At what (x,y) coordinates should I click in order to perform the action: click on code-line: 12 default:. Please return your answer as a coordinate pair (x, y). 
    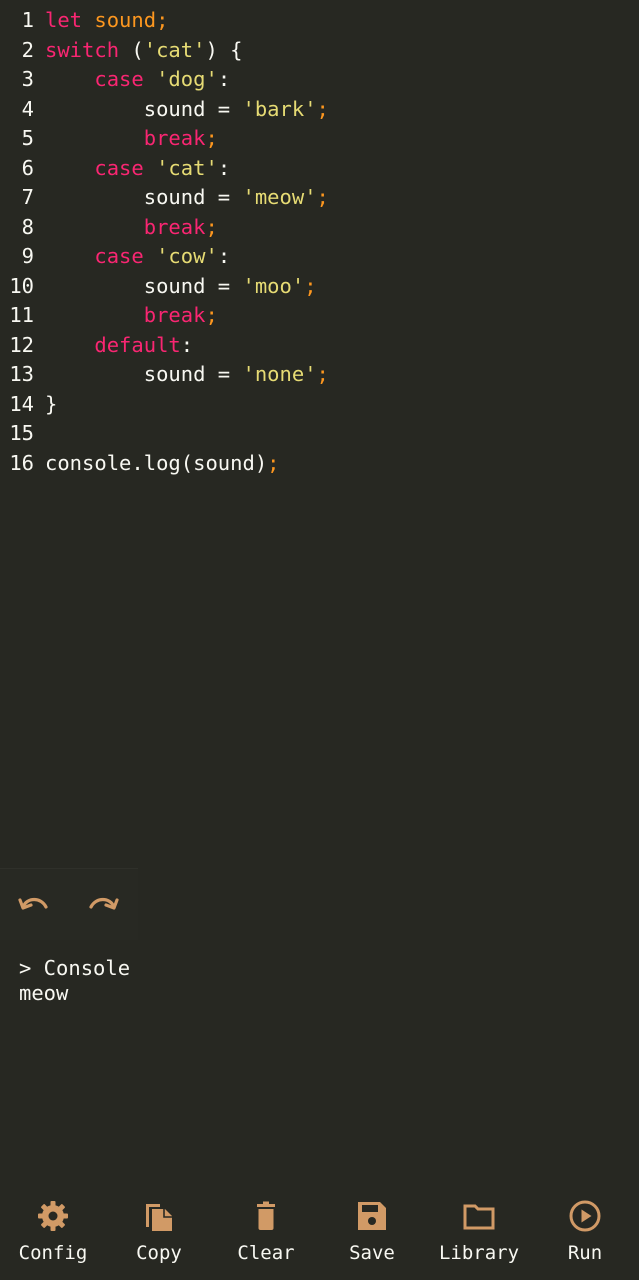
    Looking at the image, I should click on (319, 346).